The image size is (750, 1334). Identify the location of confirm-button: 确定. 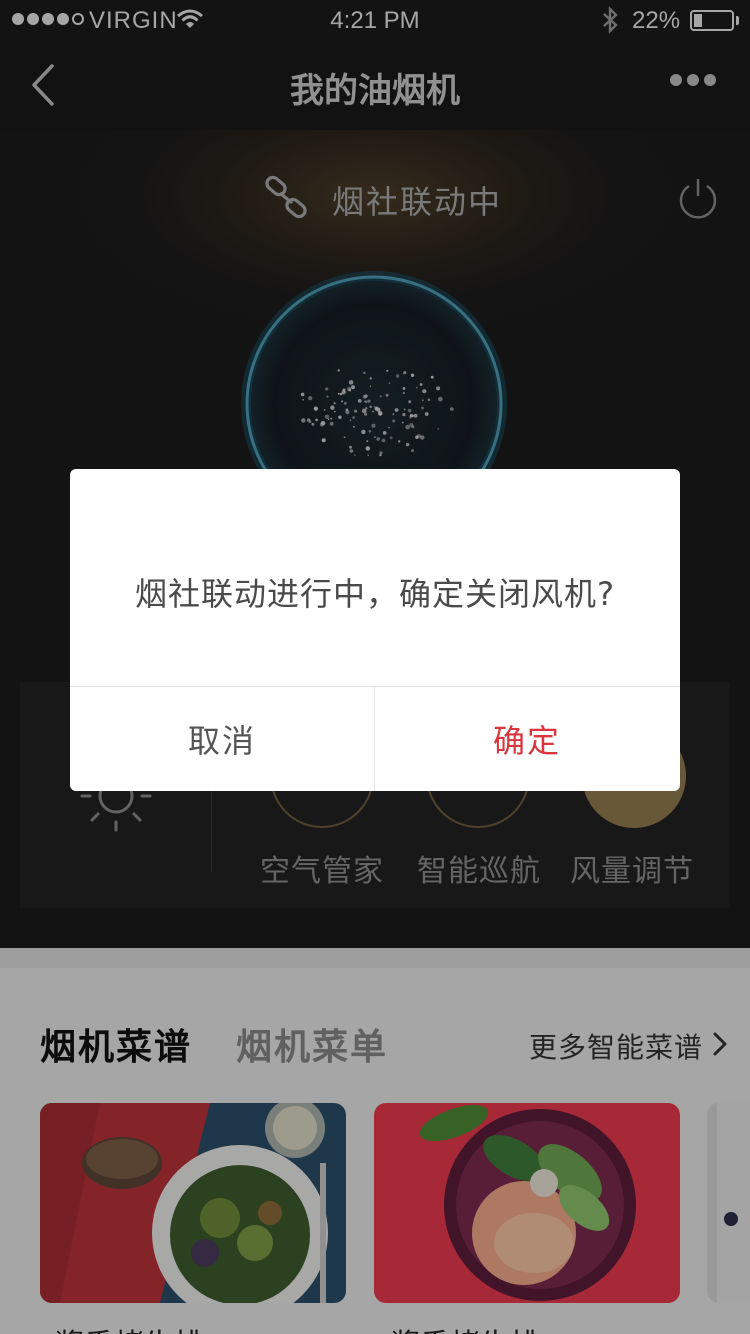
(527, 739).